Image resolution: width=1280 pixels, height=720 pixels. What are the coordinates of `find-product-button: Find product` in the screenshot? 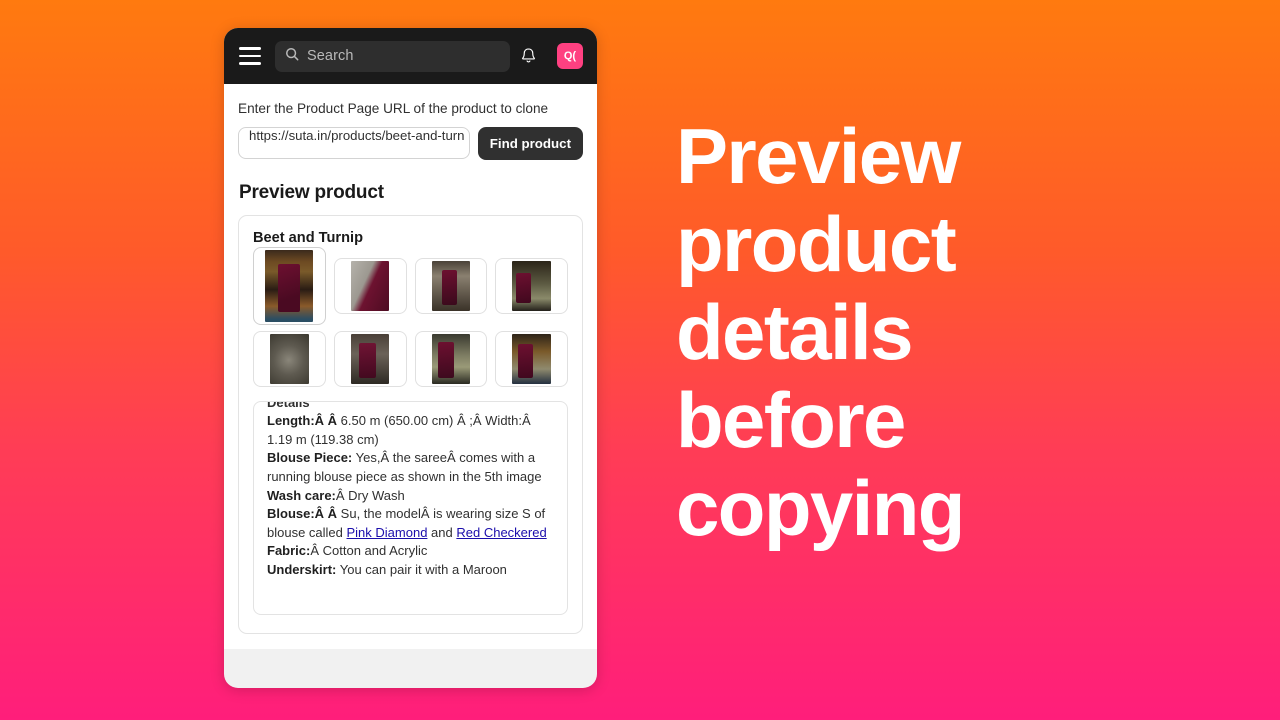 It's located at (530, 143).